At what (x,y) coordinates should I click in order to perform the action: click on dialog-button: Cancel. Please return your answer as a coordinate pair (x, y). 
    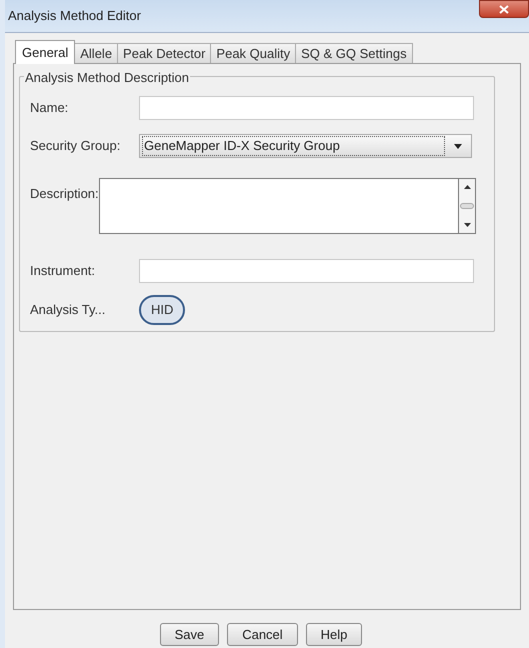
    Looking at the image, I should click on (262, 634).